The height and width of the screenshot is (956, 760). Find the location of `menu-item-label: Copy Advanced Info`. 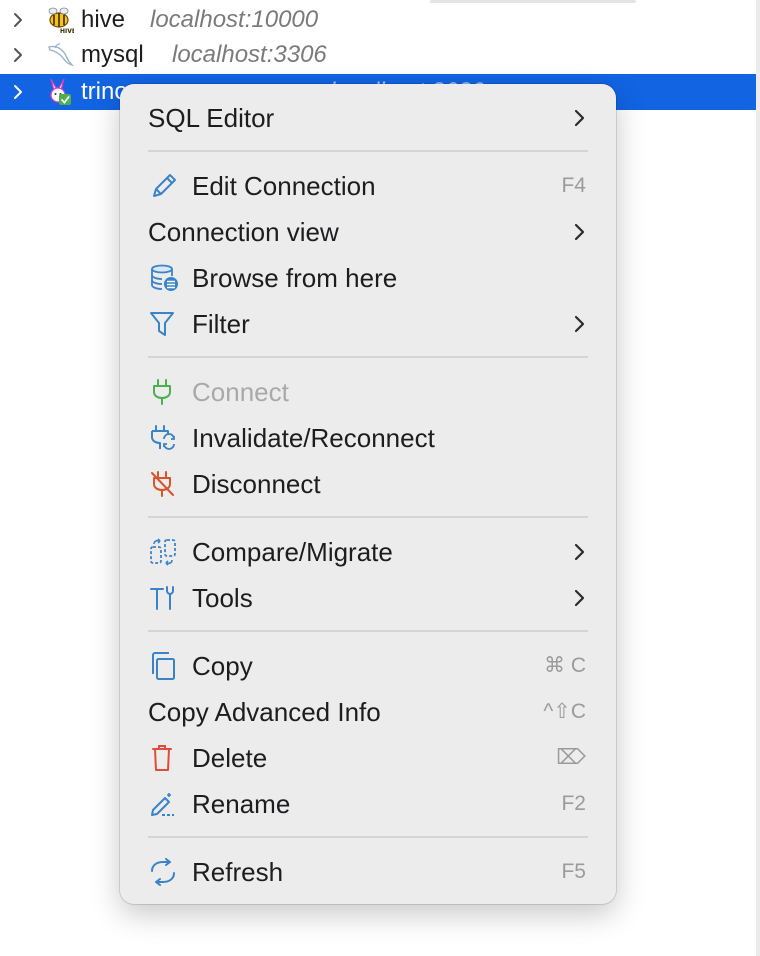

menu-item-label: Copy Advanced Info is located at coordinates (264, 712).